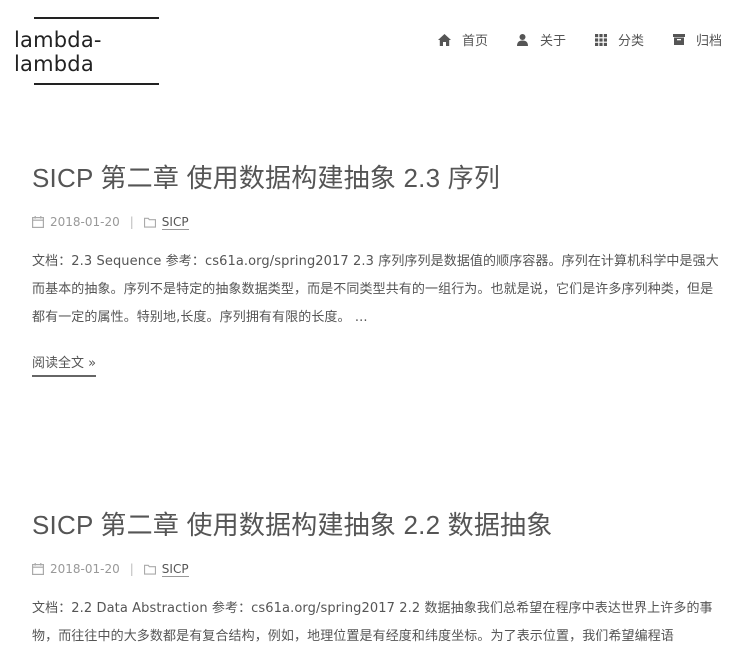 The image size is (756, 651). I want to click on nav-item-archives: 归档, so click(697, 39).